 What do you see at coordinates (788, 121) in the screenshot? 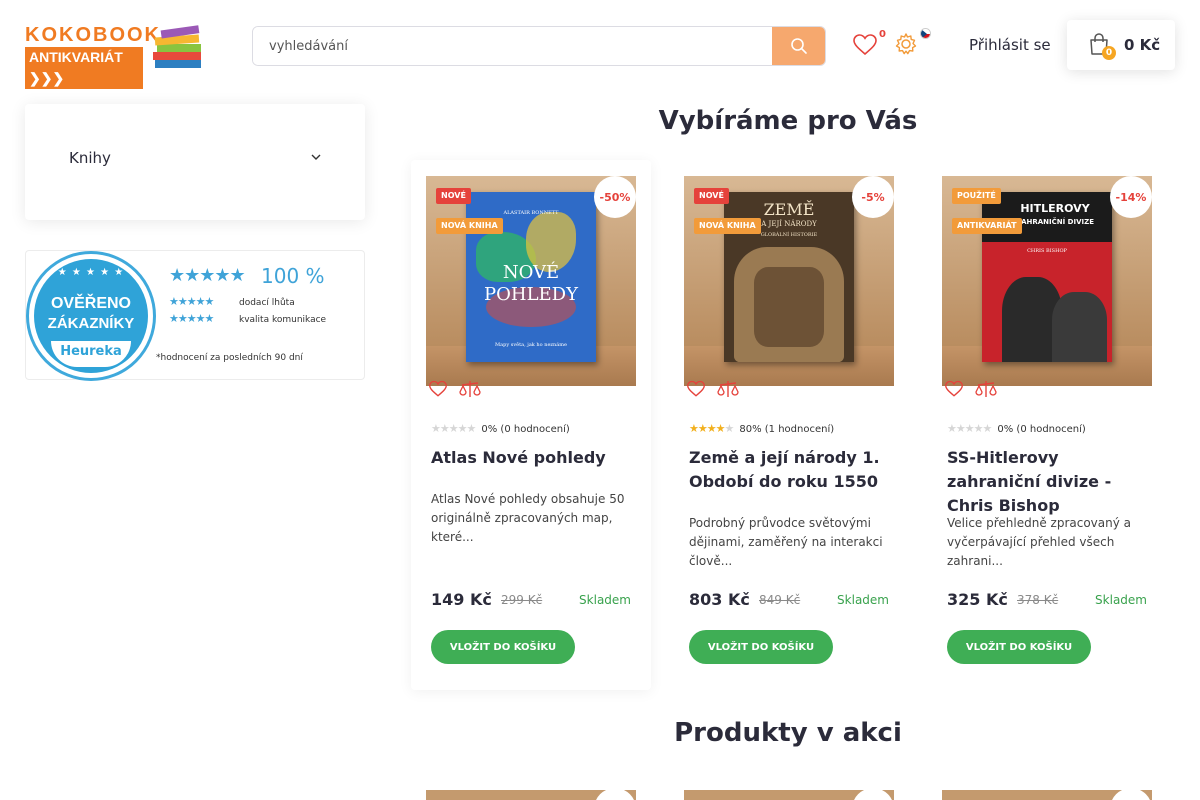
I see `section-title-recommended: Vybíráme pro Vás` at bounding box center [788, 121].